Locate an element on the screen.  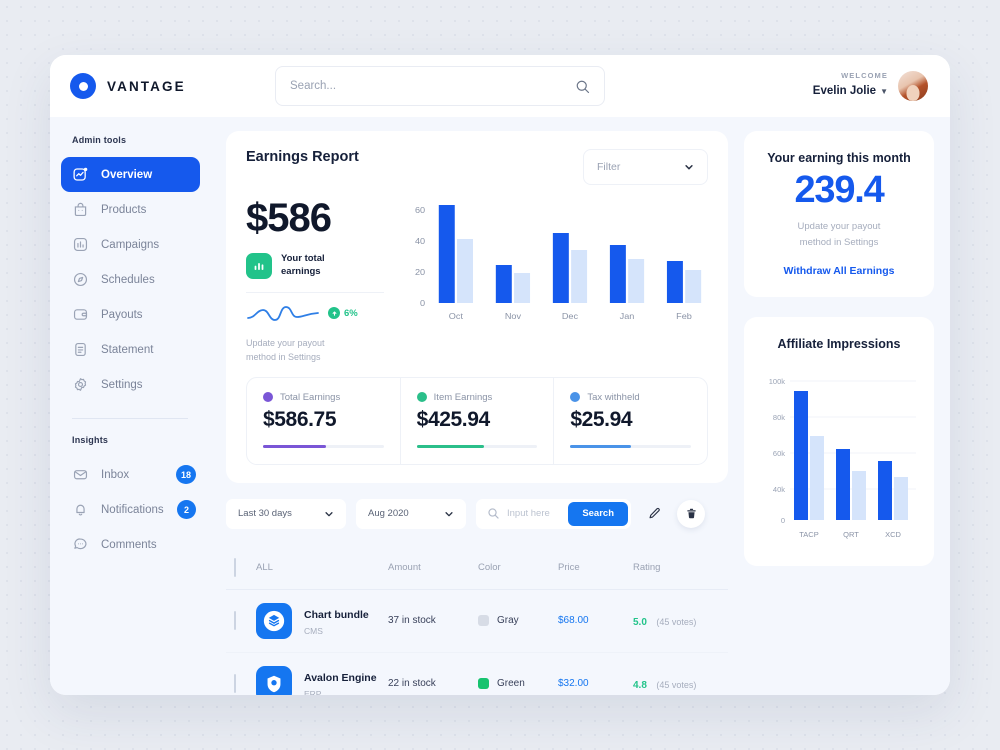
filter-dropdown: Filter is located at coordinates (645, 167).